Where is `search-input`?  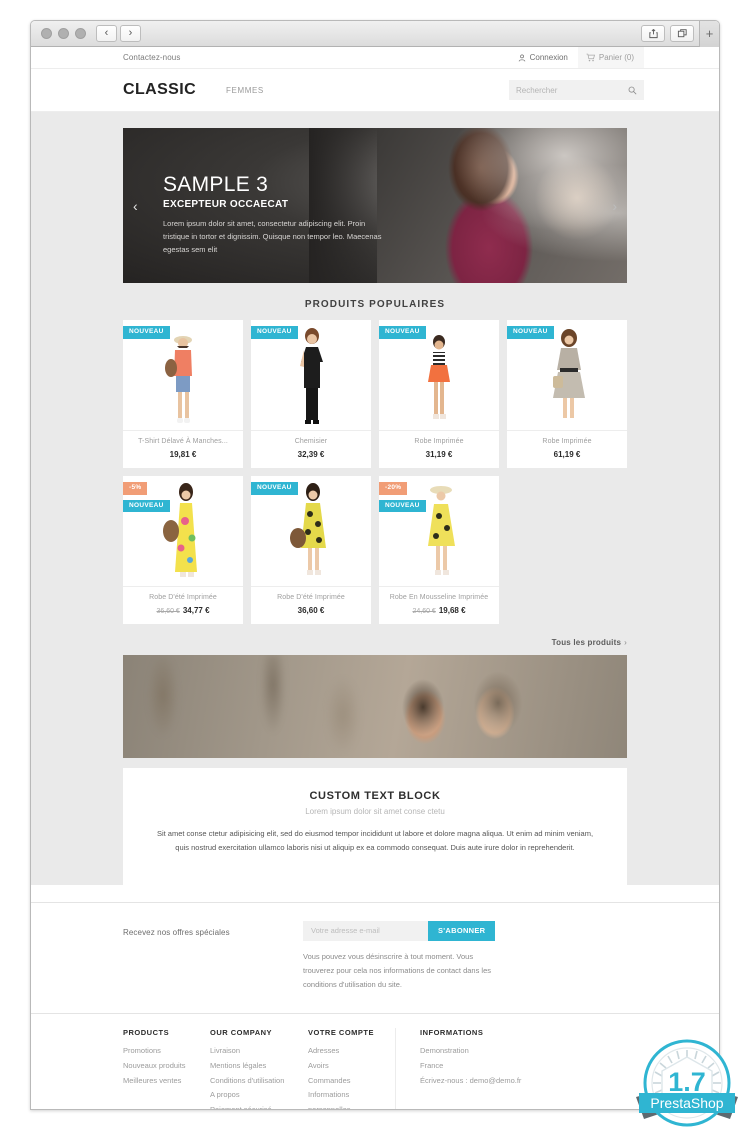
search-input is located at coordinates (572, 90).